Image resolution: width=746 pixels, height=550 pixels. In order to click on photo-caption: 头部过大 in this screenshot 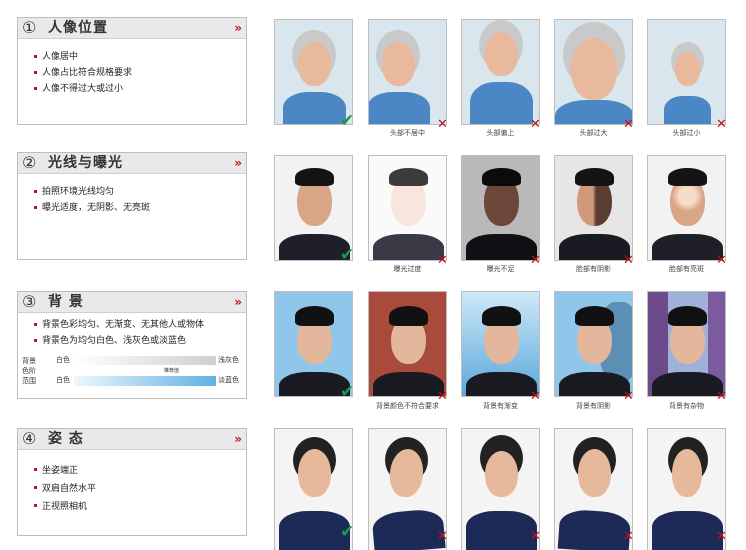, I will do `click(593, 133)`.